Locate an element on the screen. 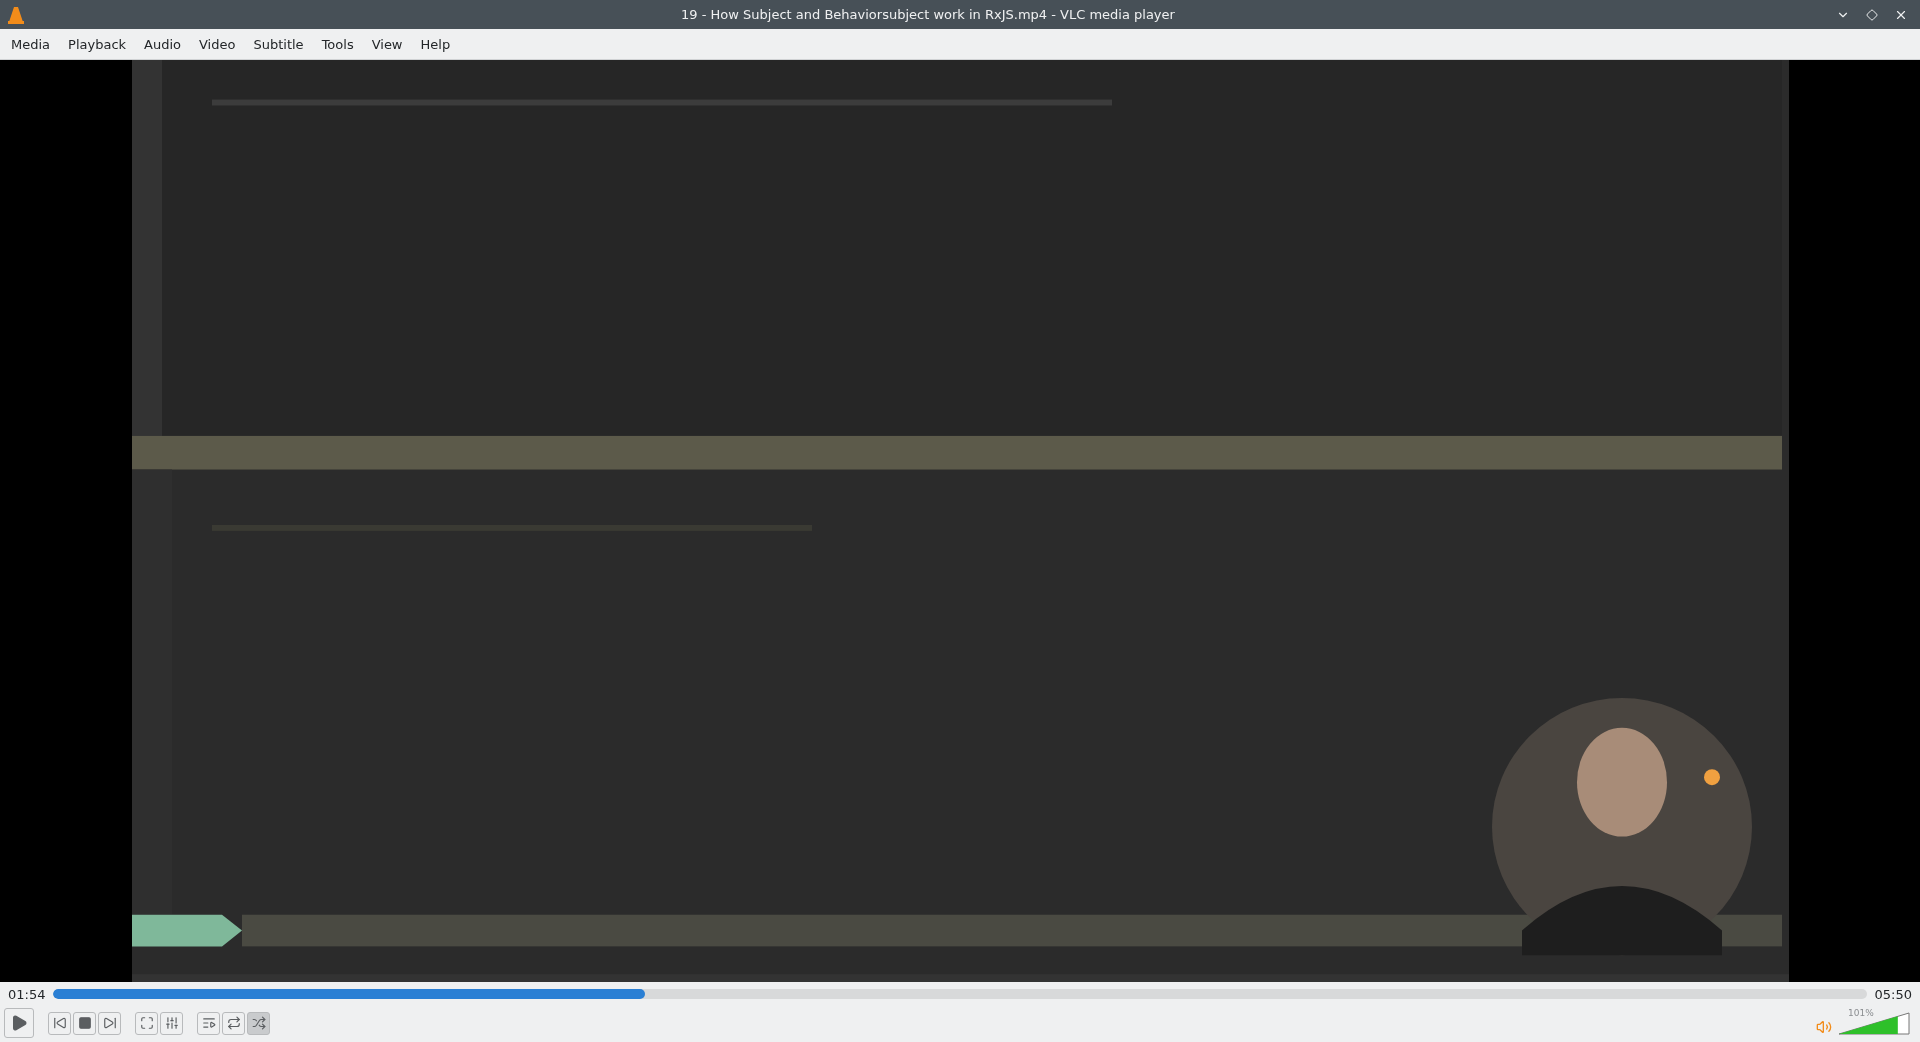  play-button is located at coordinates (19, 1023).